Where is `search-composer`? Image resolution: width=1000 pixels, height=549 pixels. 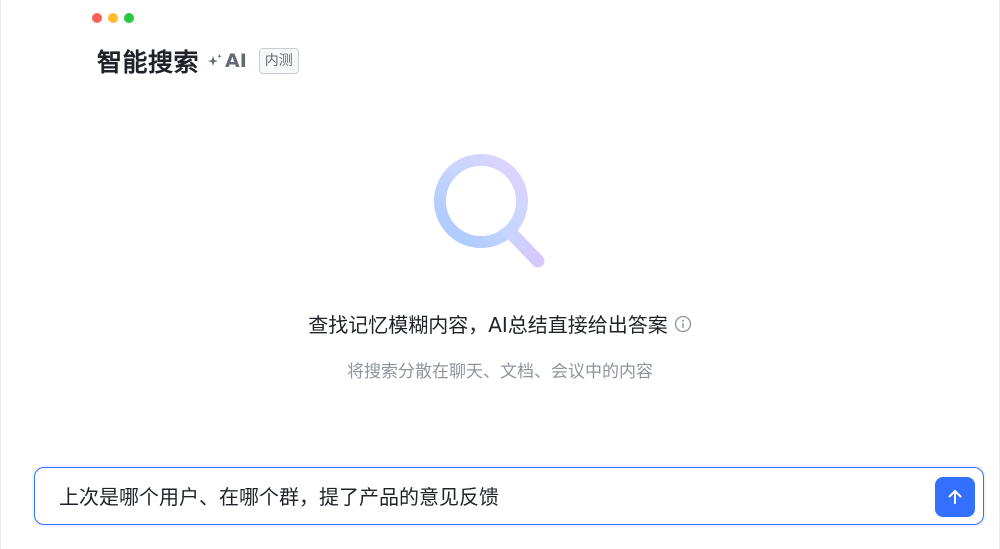
search-composer is located at coordinates (509, 496).